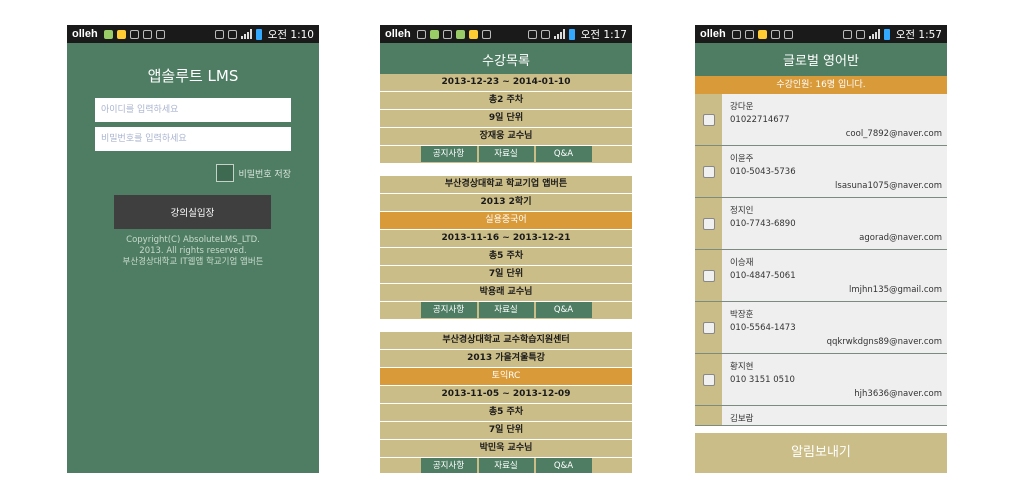  I want to click on app-title: 앱솔루트 LMS, so click(193, 76).